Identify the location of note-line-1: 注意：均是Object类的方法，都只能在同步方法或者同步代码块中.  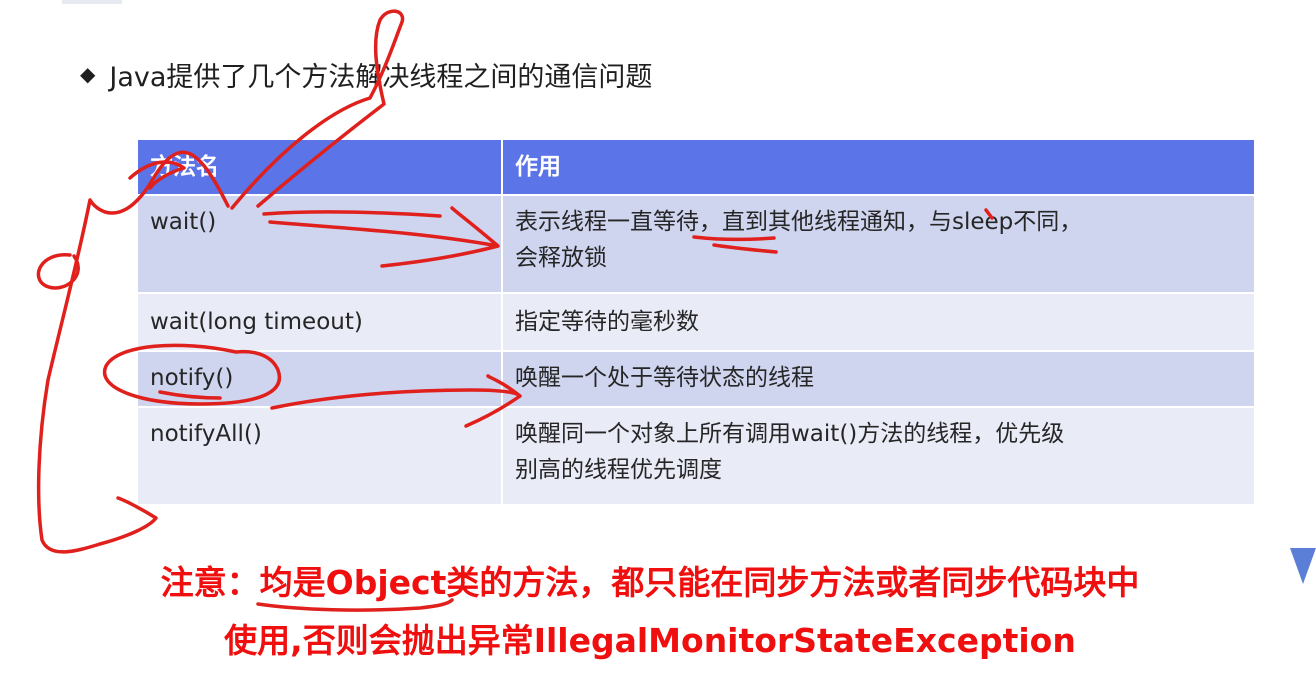
(650, 582).